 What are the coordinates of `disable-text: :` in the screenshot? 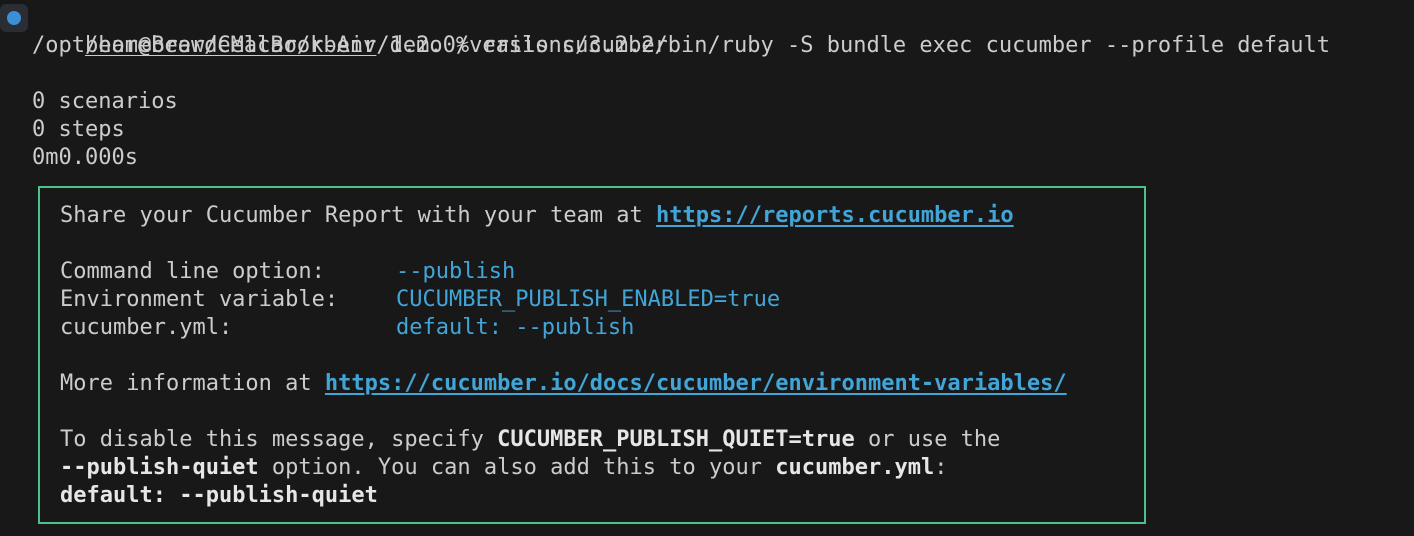 It's located at (941, 467).